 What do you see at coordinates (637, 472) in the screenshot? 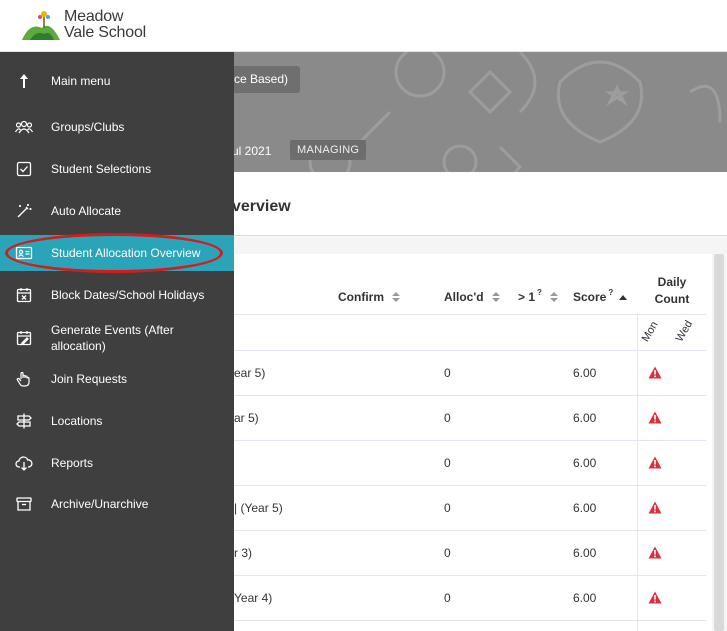
I see `column-divider` at bounding box center [637, 472].